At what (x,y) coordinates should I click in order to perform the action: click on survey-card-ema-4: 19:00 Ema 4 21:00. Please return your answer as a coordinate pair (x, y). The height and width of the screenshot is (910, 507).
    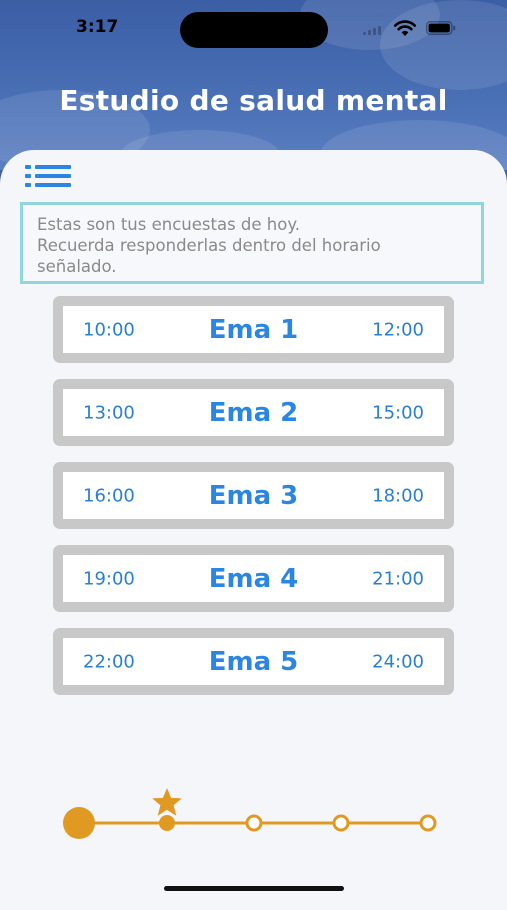
    Looking at the image, I should click on (253, 578).